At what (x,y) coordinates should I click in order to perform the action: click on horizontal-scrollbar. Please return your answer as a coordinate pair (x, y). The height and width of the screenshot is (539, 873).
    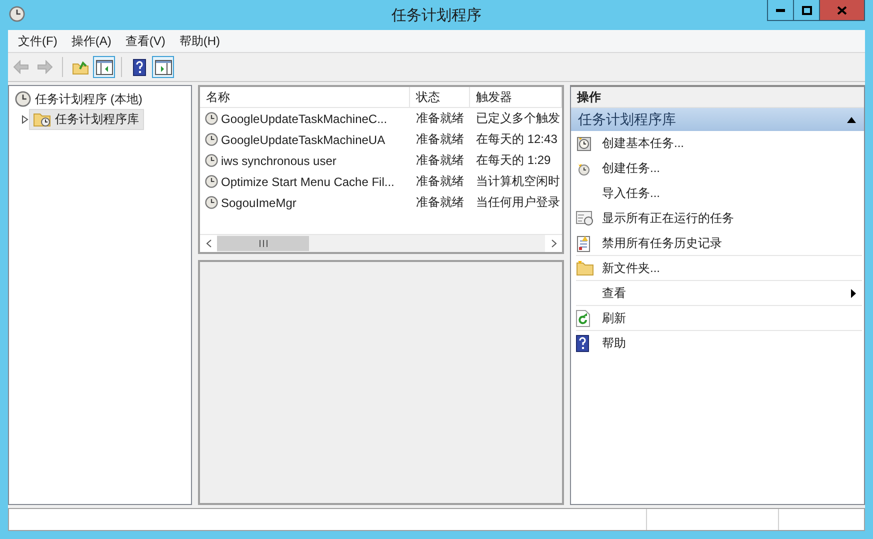
    Looking at the image, I should click on (381, 243).